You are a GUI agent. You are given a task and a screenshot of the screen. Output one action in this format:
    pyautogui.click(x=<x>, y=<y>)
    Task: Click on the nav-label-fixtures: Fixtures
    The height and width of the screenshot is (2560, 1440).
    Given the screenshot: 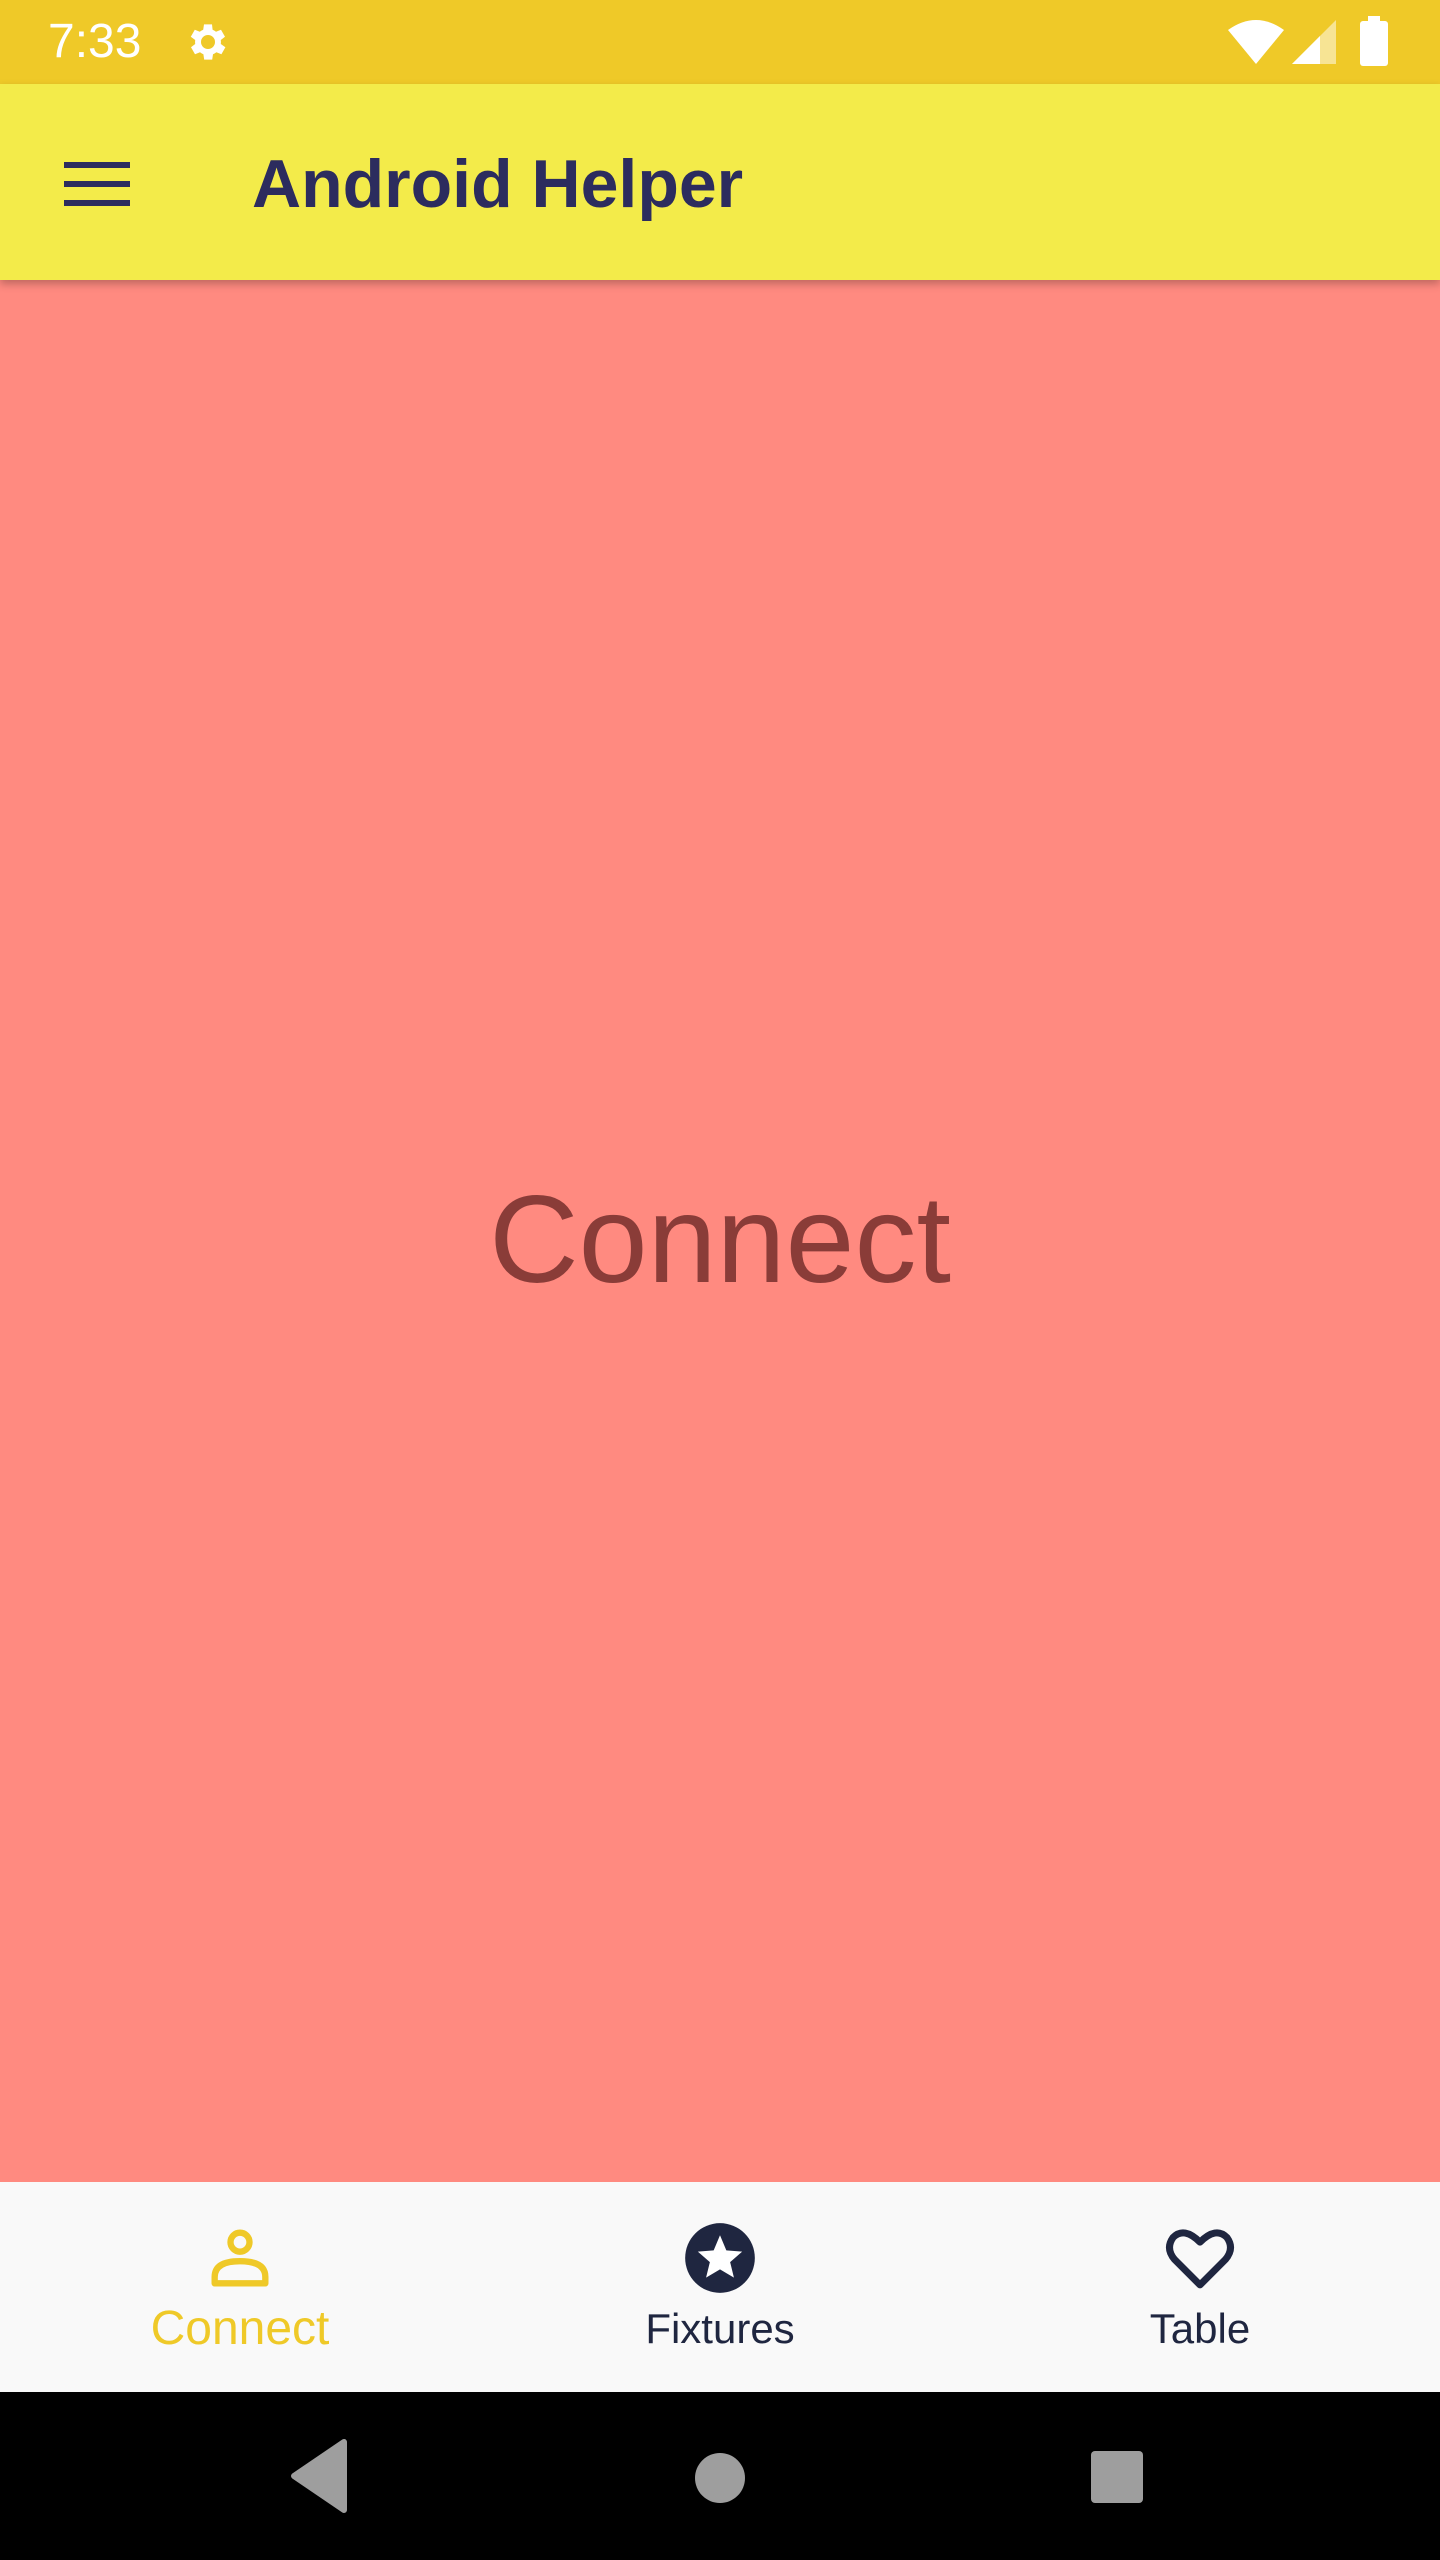 What is the action you would take?
    pyautogui.click(x=720, y=2328)
    